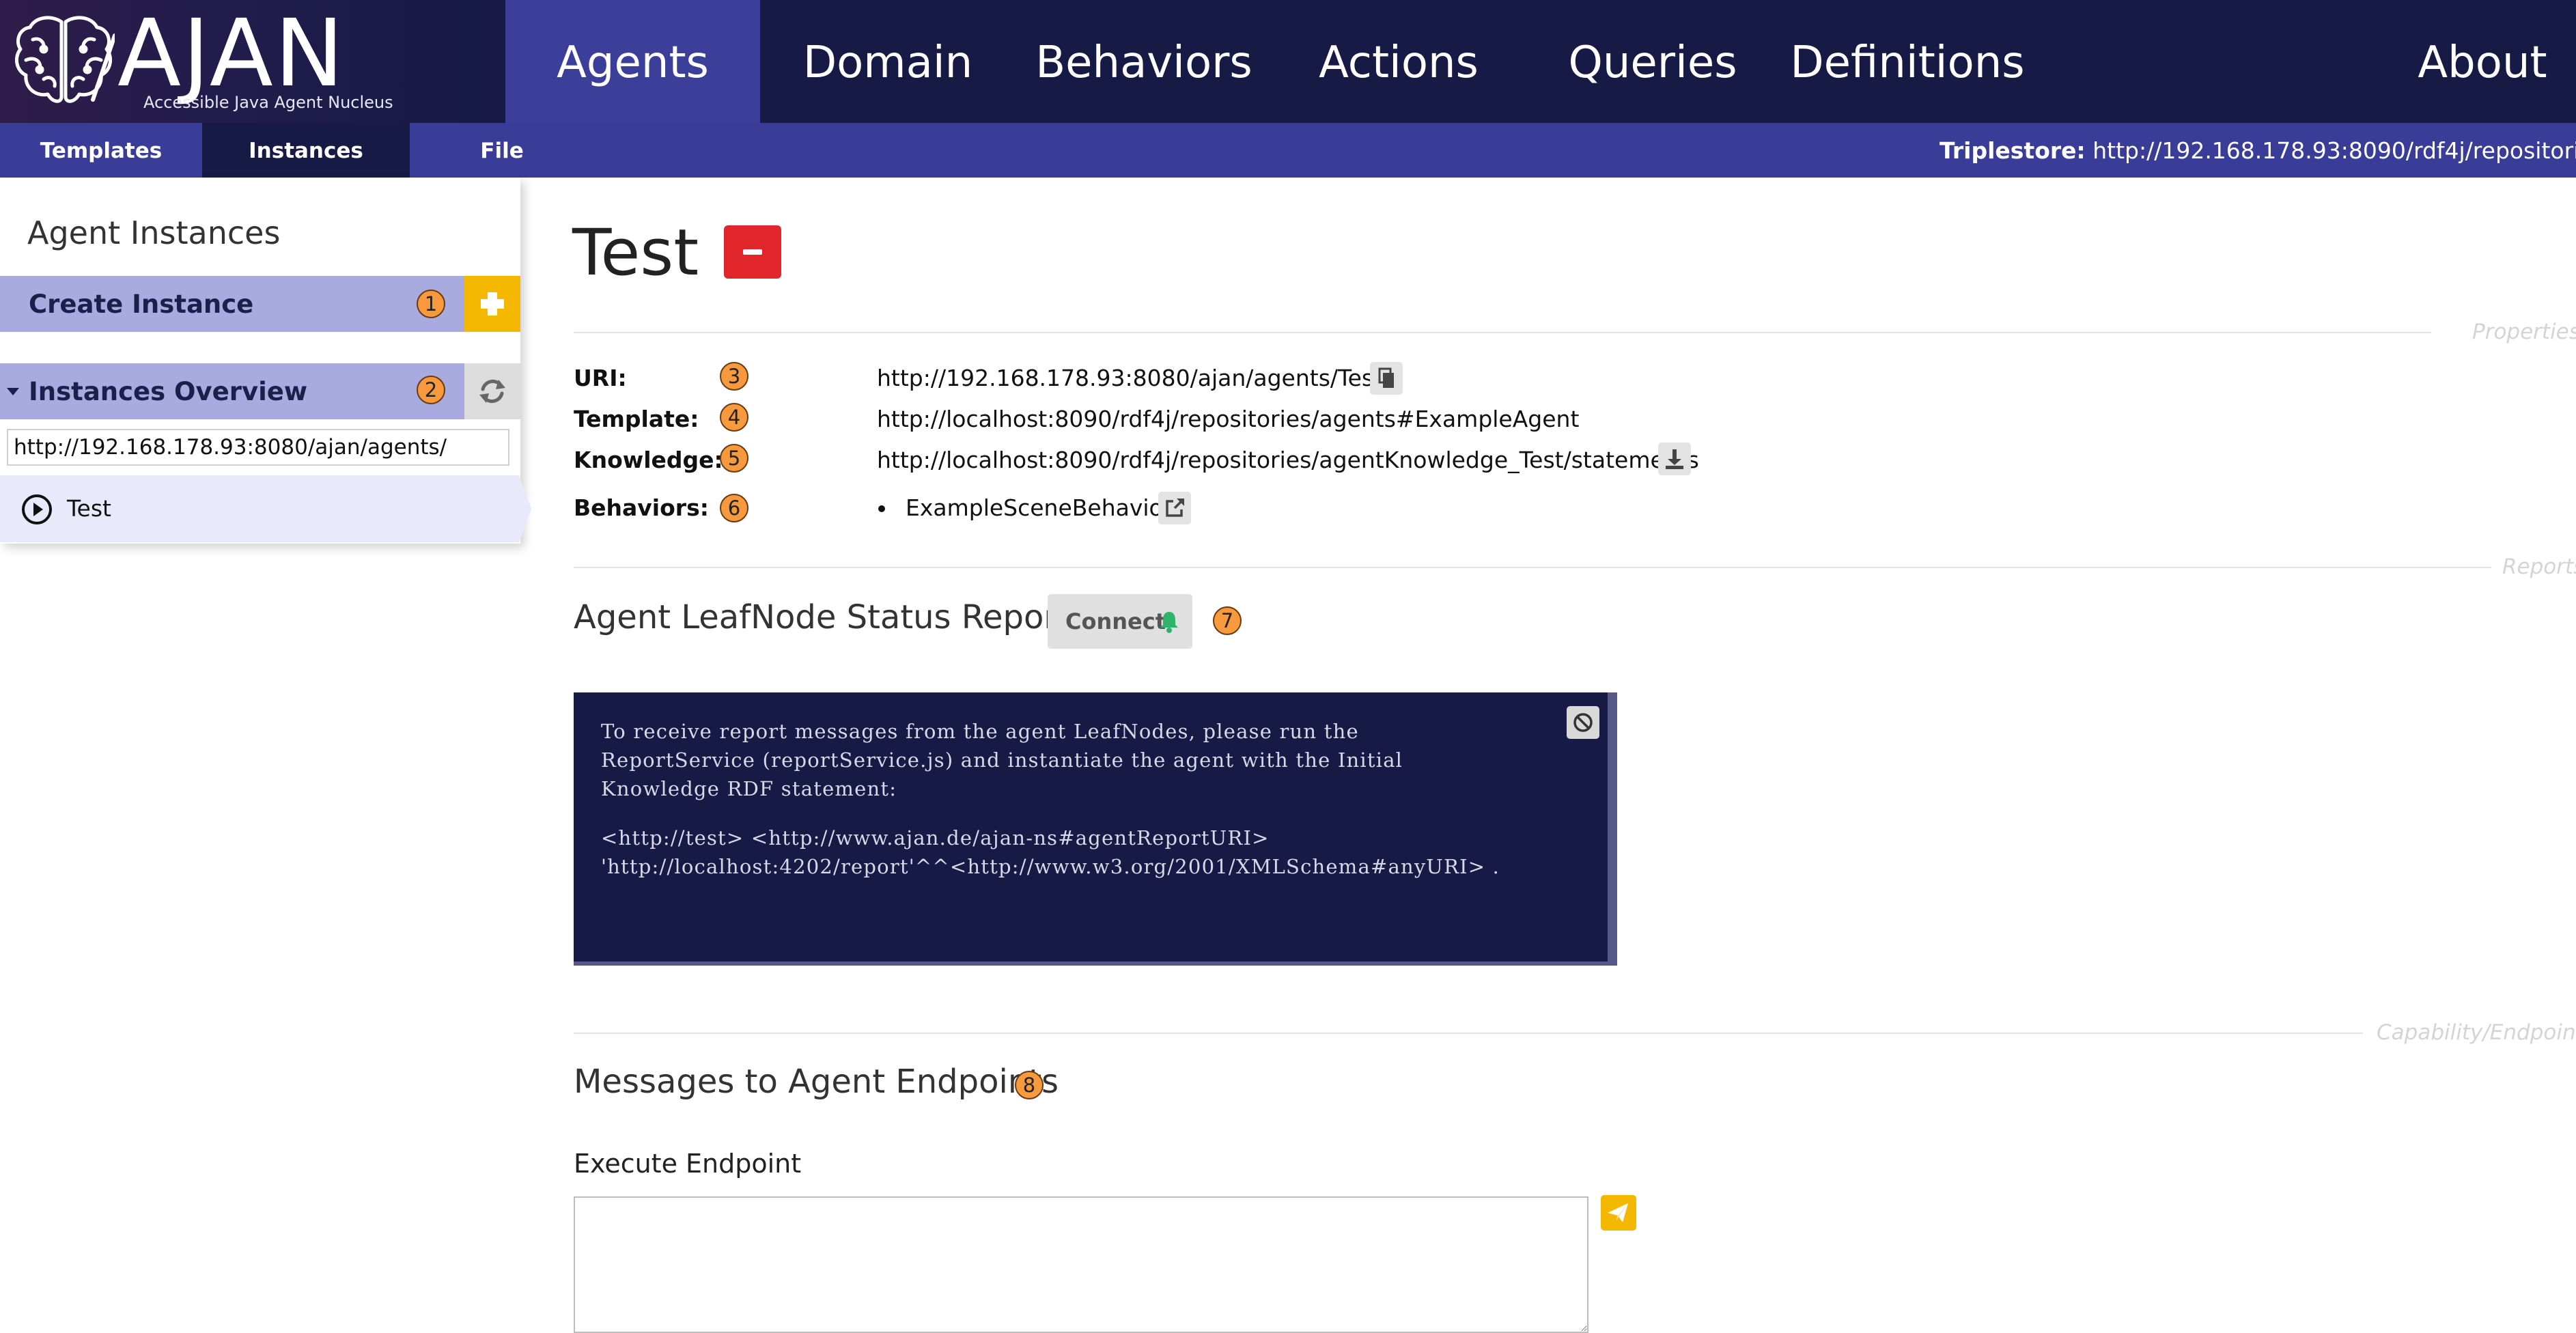 This screenshot has width=2576, height=1333. I want to click on connect-label: Connect, so click(1115, 621).